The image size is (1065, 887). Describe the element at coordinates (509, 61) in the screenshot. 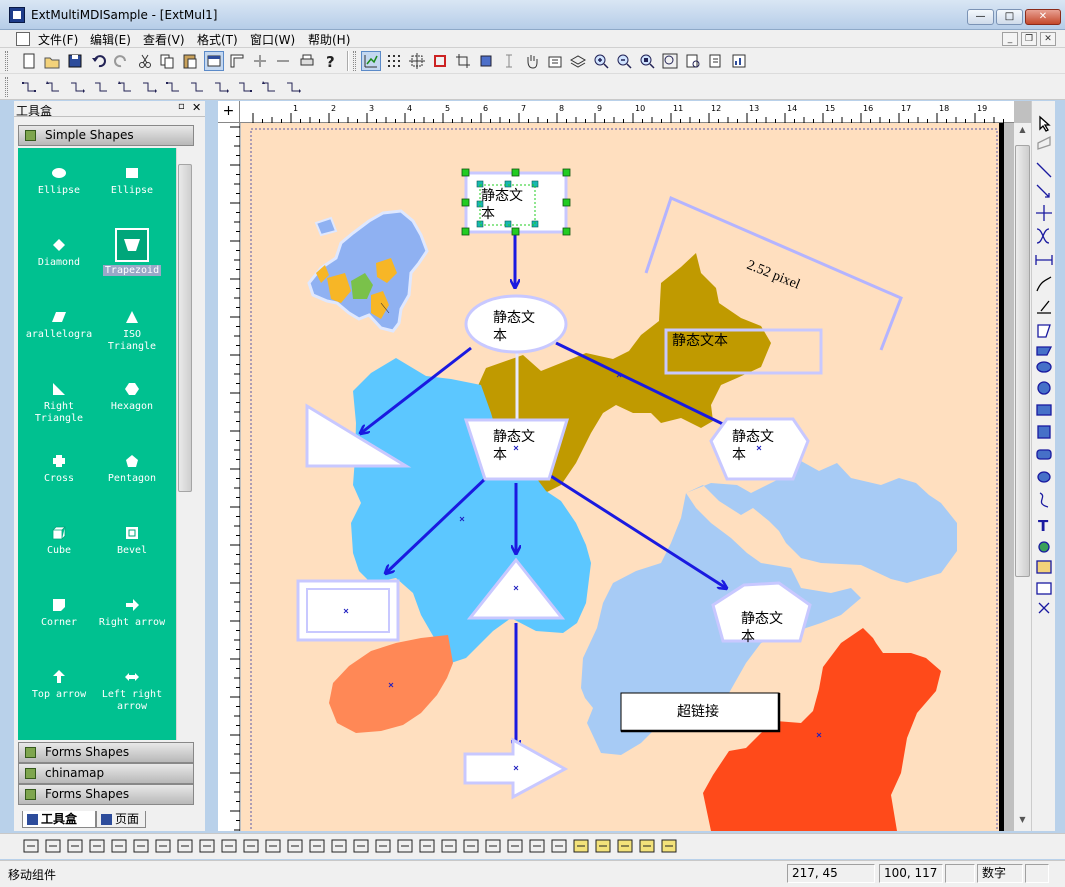

I see `text-cursor-icon` at that location.